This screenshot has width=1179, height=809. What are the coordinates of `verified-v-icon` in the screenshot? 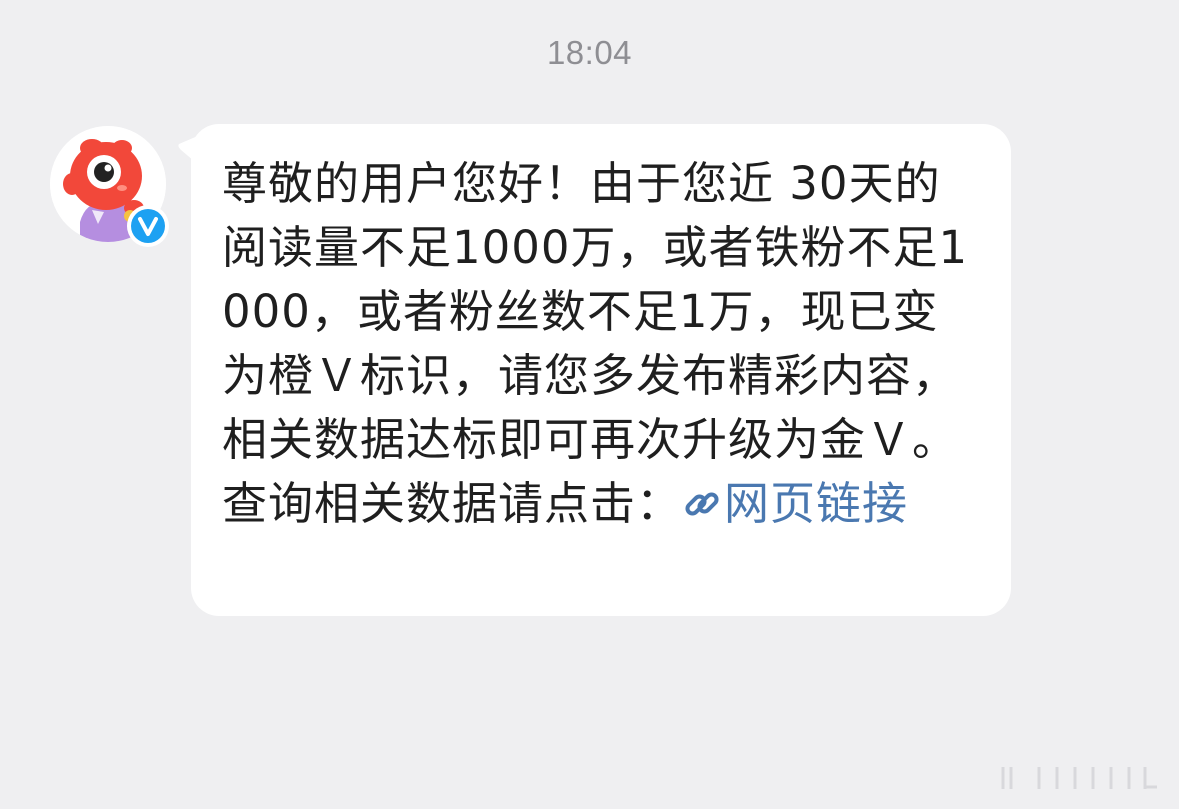 It's located at (148, 226).